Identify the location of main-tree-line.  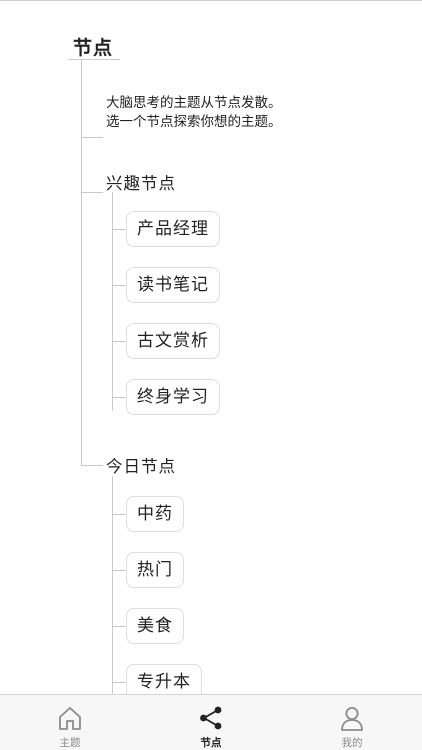
(81, 262).